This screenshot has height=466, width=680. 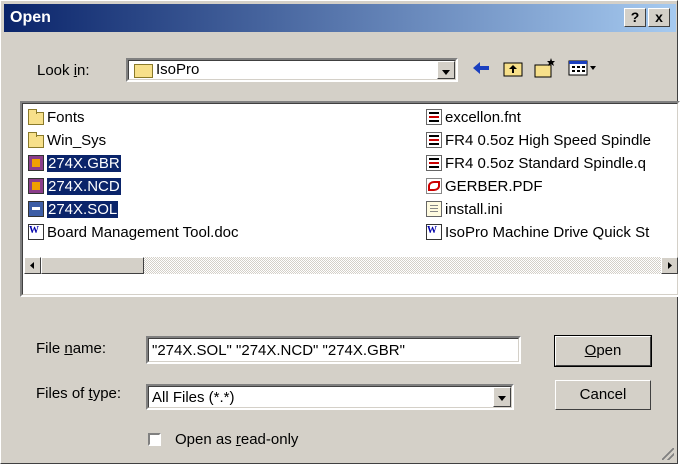 What do you see at coordinates (79, 393) in the screenshot?
I see `file-type-label: Files of type:` at bounding box center [79, 393].